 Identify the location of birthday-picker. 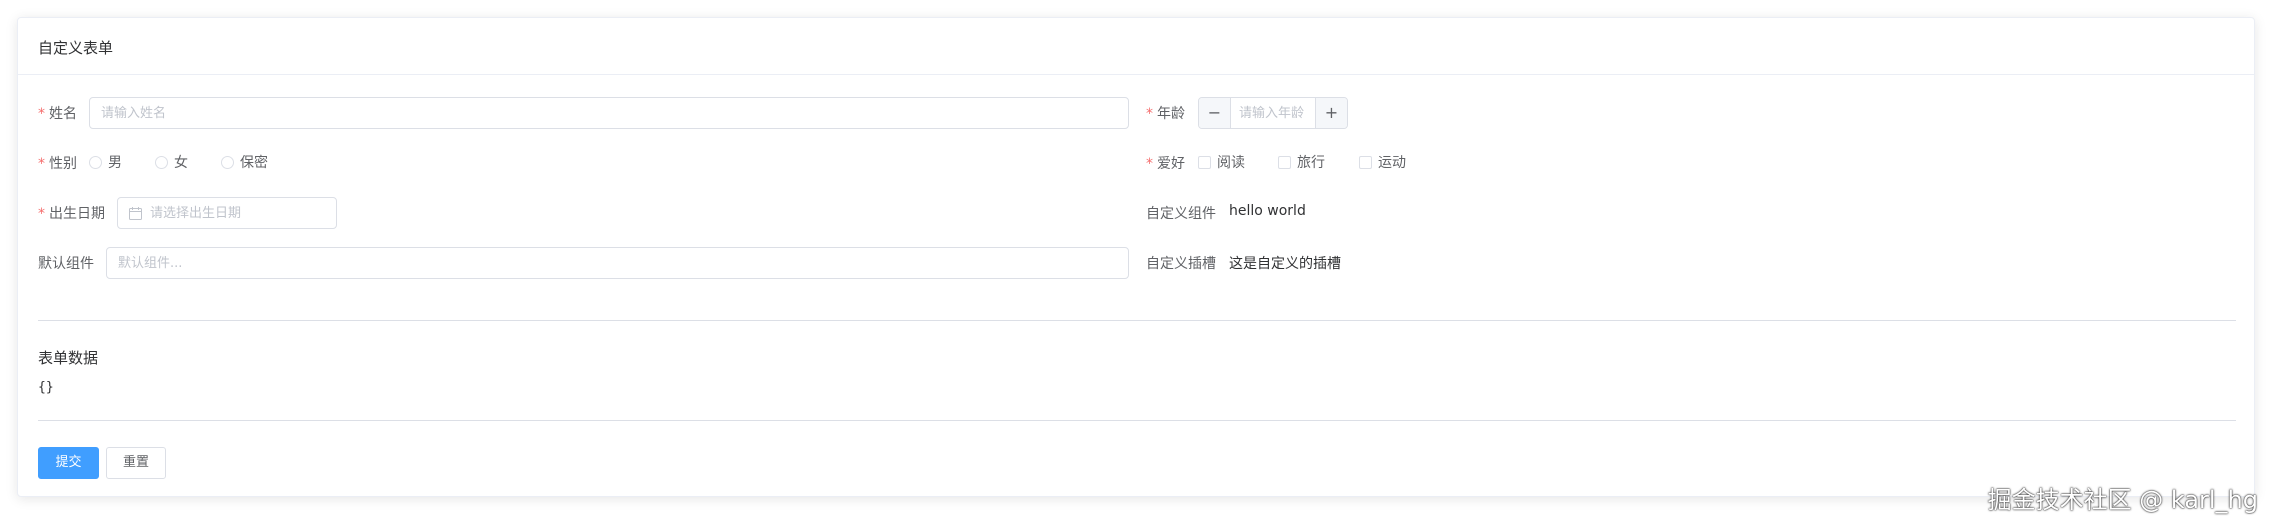
(227, 213).